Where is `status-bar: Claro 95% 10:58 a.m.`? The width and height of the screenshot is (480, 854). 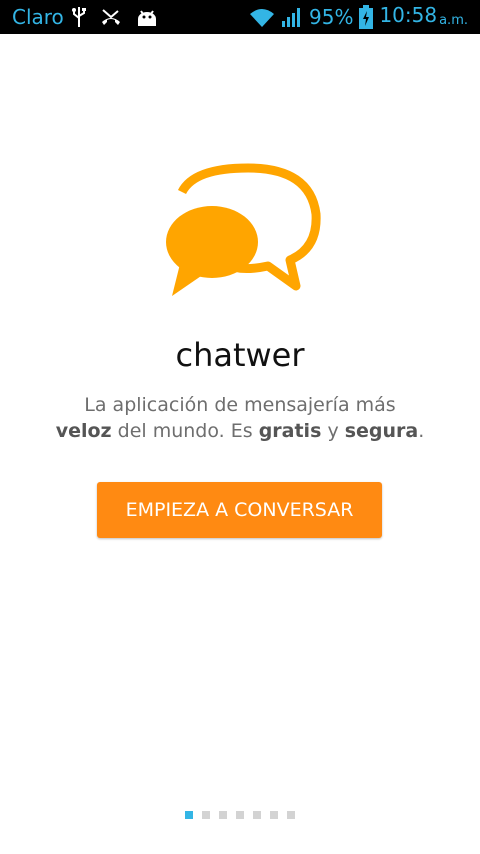
status-bar: Claro 95% 10:58 a.m. is located at coordinates (240, 17).